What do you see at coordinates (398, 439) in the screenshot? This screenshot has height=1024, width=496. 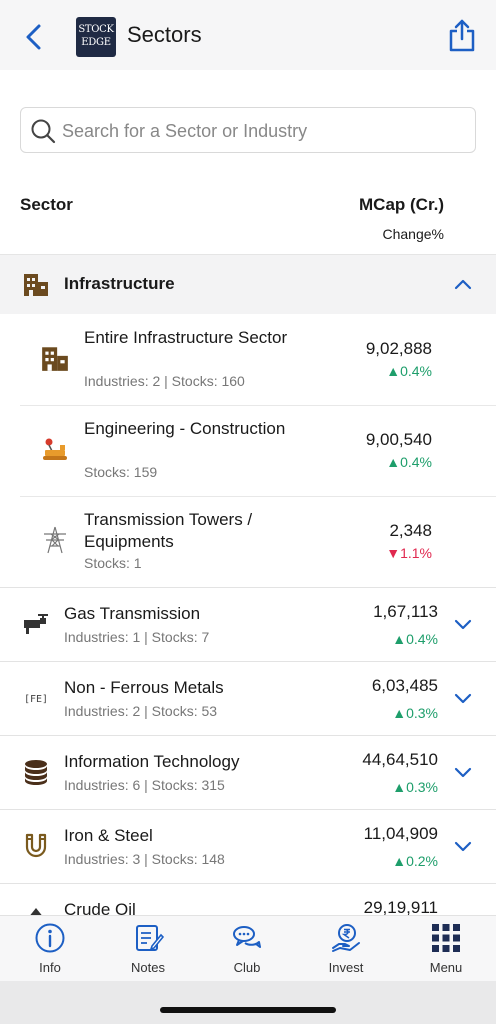 I see `mcap-value: 9,00,540` at bounding box center [398, 439].